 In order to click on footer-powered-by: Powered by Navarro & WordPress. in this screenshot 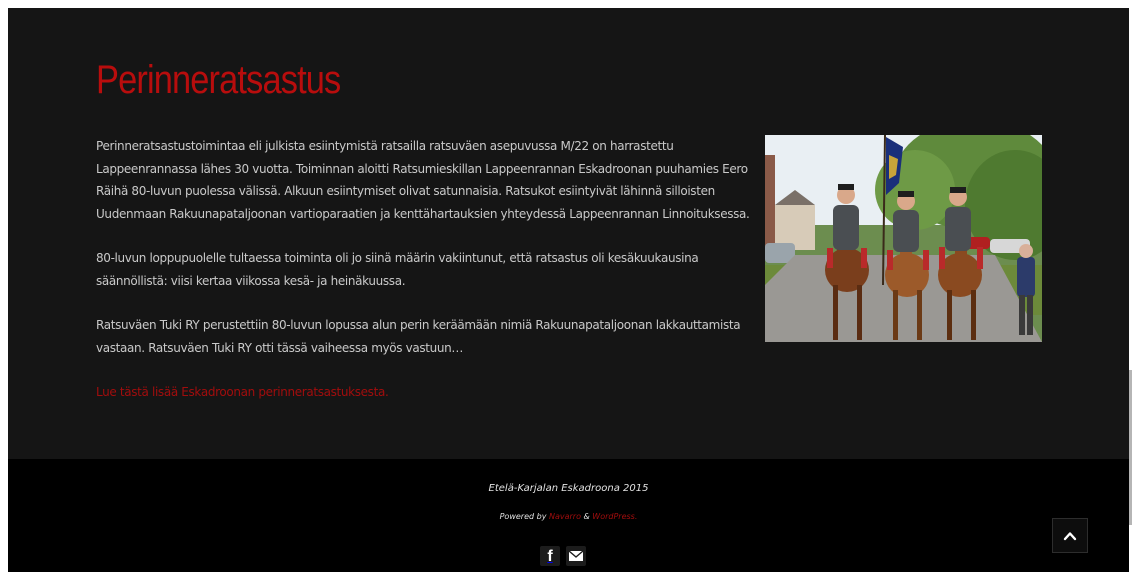, I will do `click(568, 516)`.